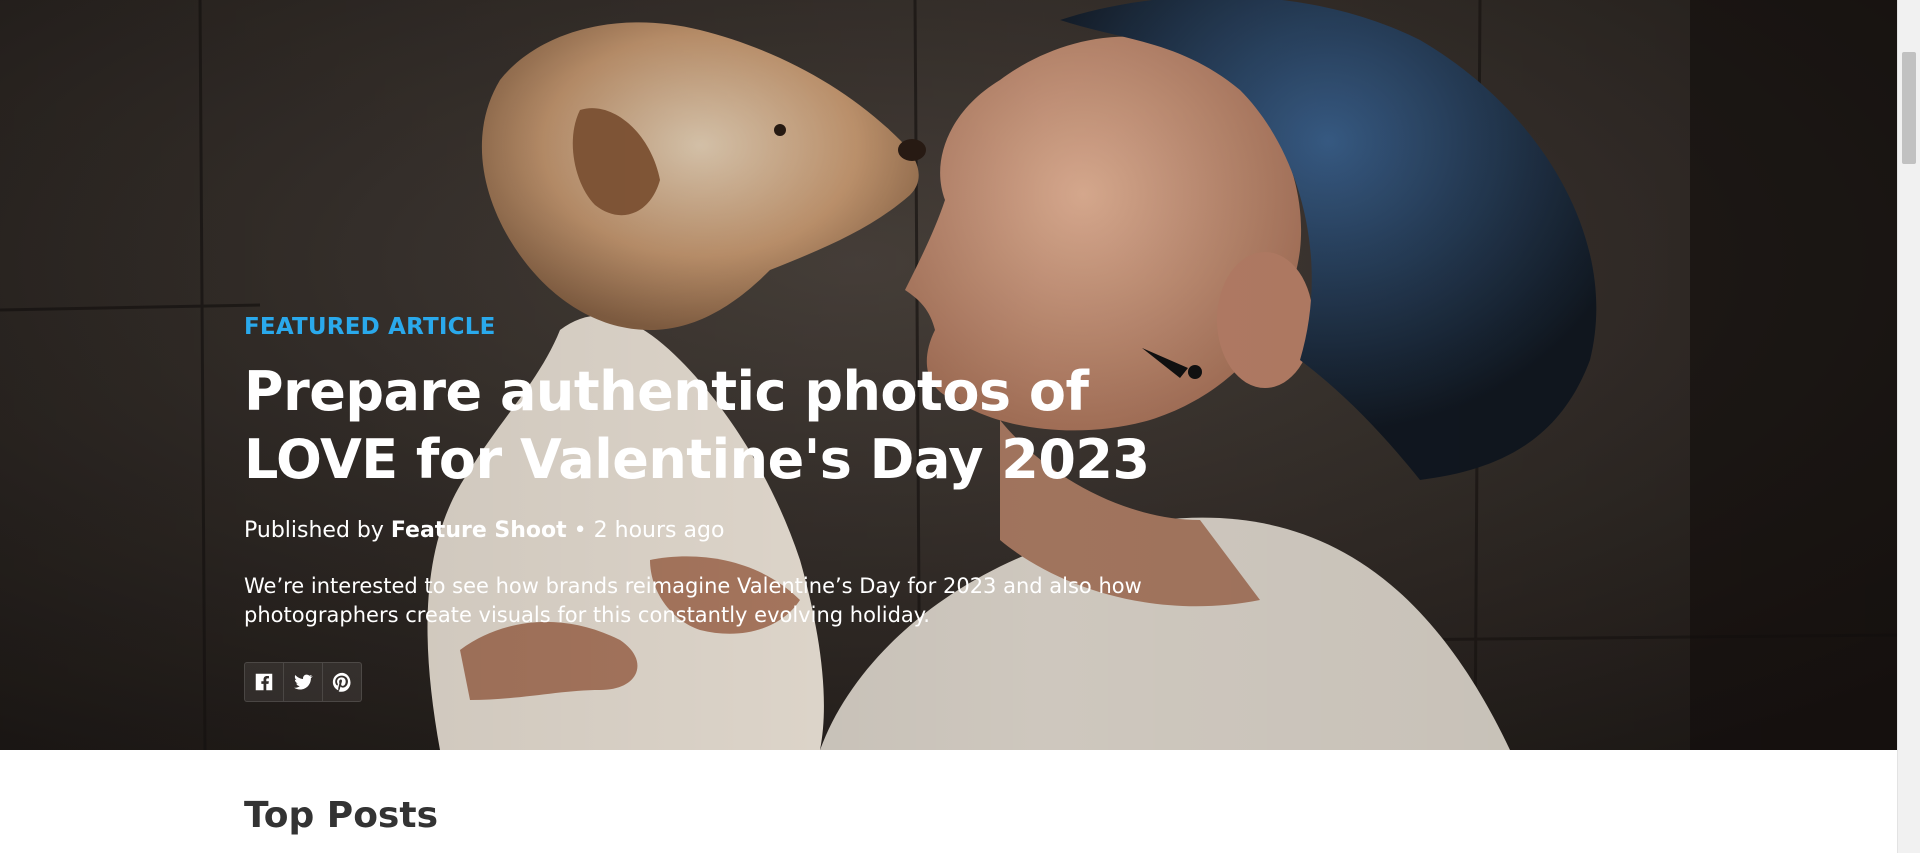 Image resolution: width=1920 pixels, height=853 pixels. What do you see at coordinates (714, 327) in the screenshot?
I see `featured-article-label: FEATURED ARTICLE` at bounding box center [714, 327].